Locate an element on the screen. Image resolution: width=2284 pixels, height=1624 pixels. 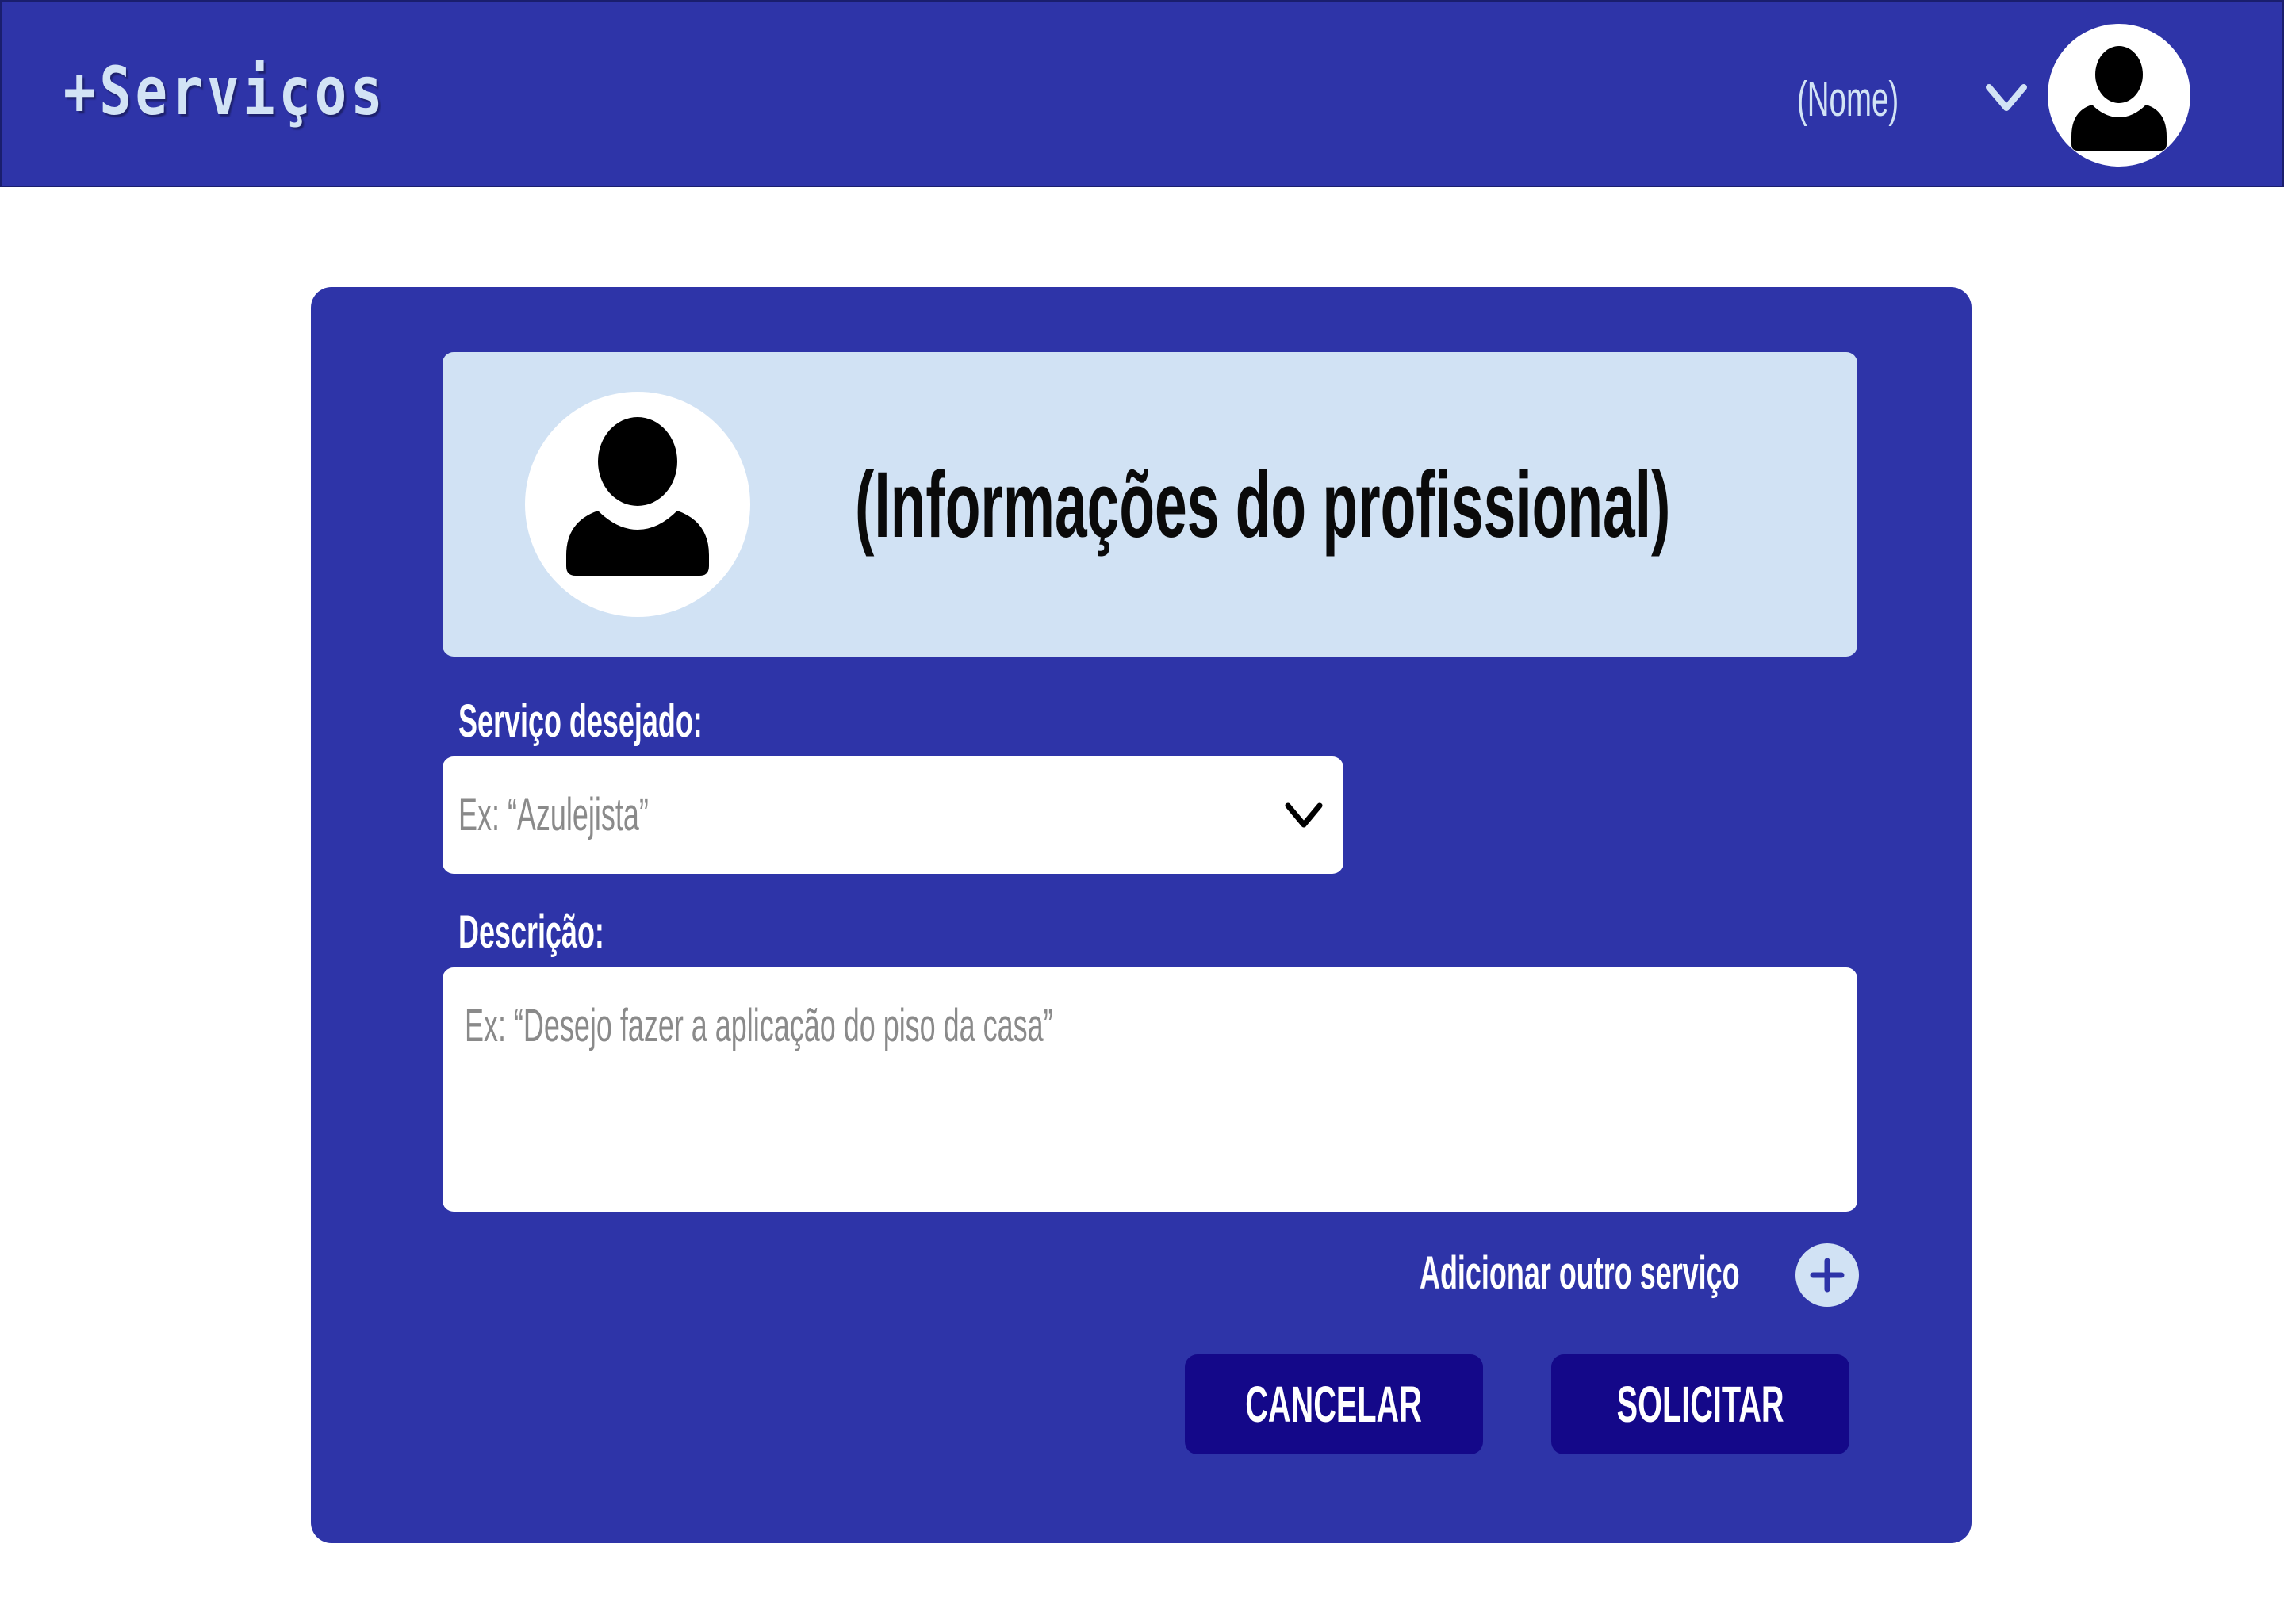
user-name: (Nome) is located at coordinates (1848, 99).